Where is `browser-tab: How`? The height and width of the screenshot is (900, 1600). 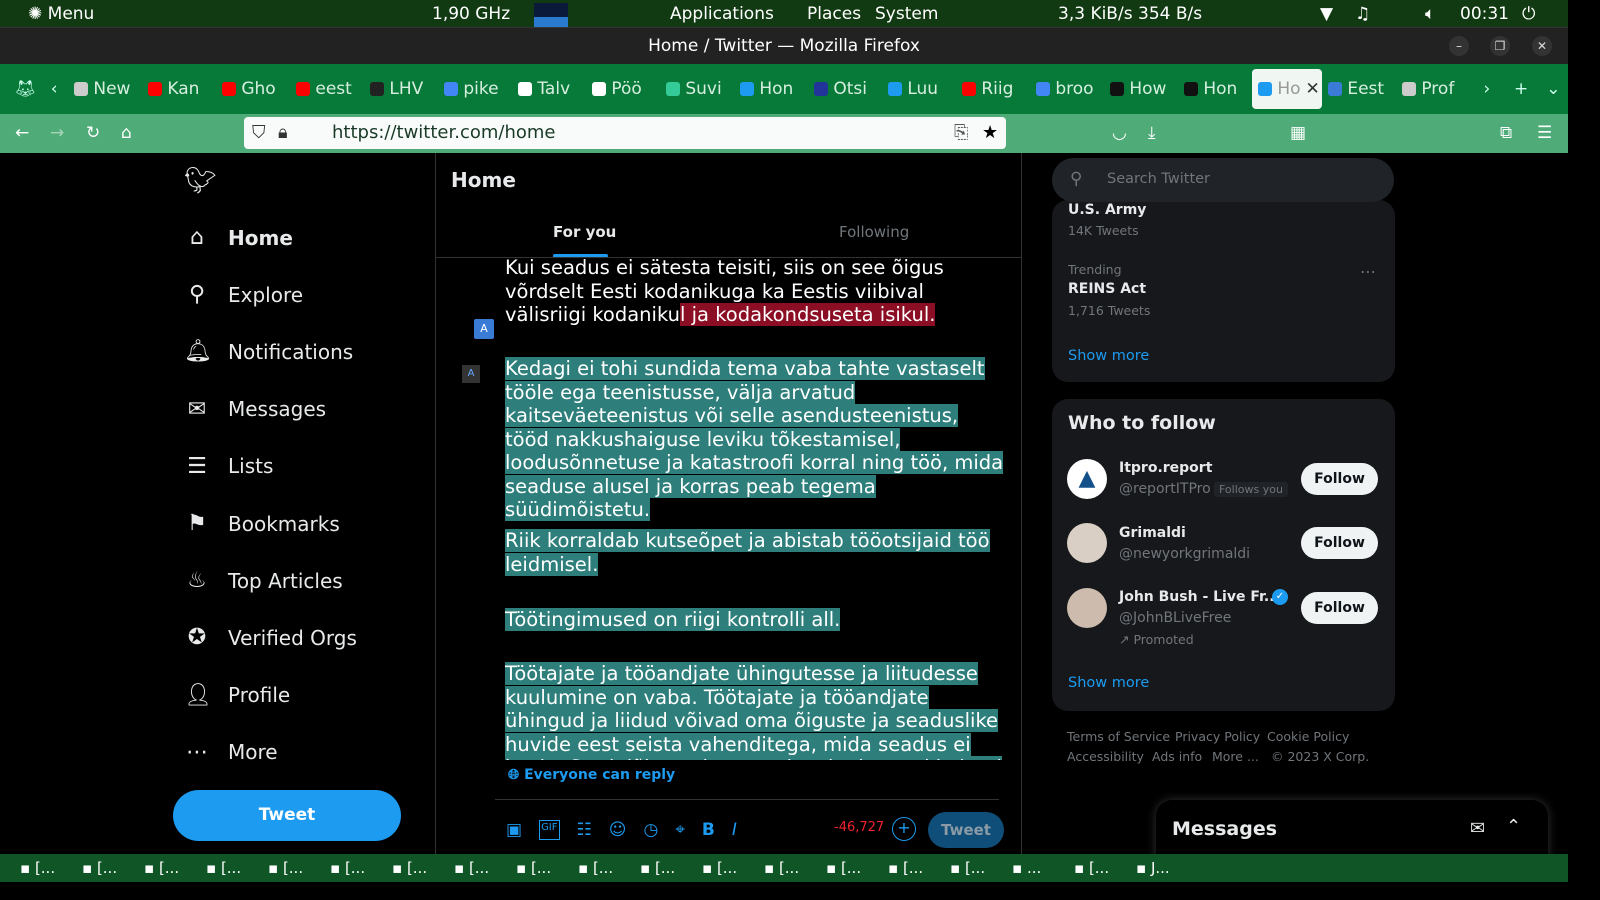 browser-tab: How is located at coordinates (1141, 89).